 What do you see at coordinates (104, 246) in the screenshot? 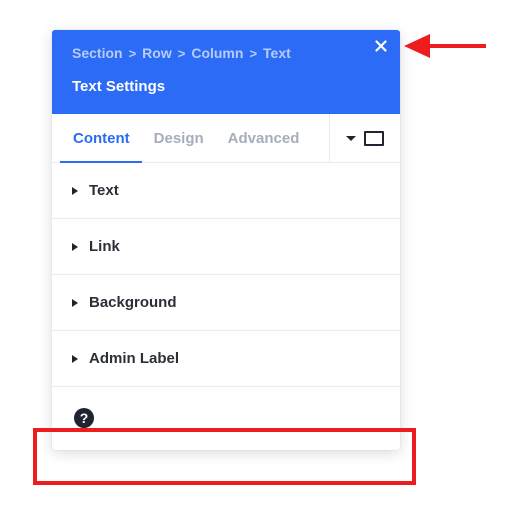
I see `section-label: Link` at bounding box center [104, 246].